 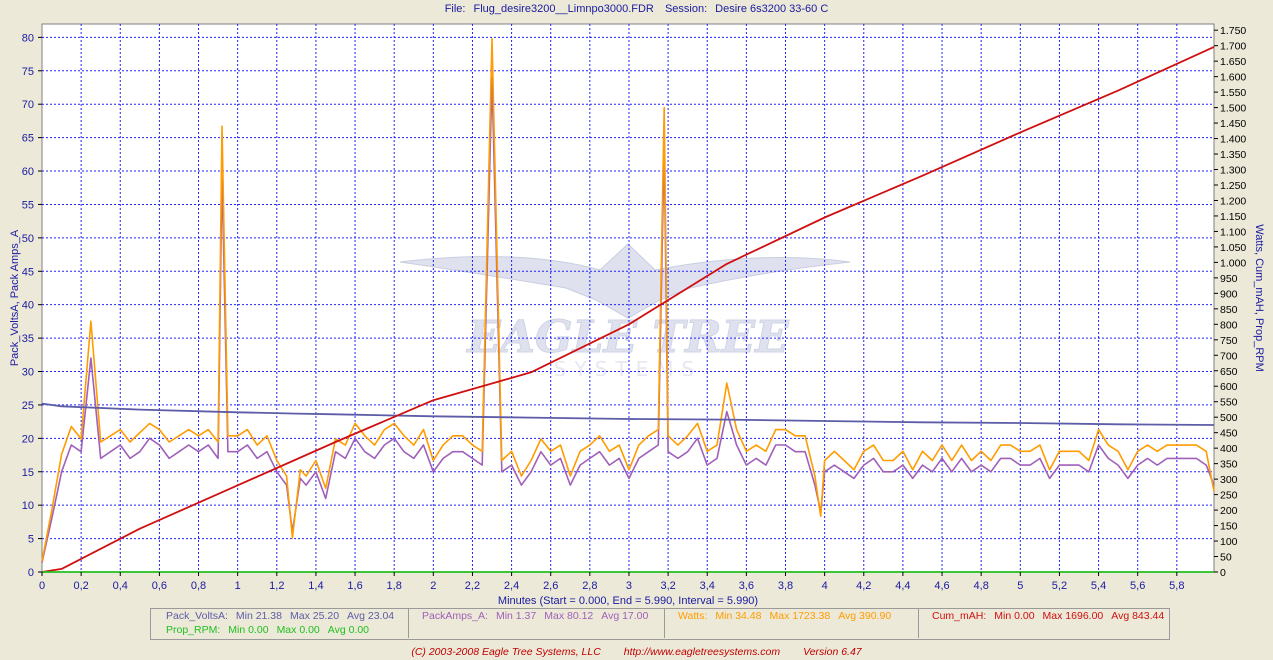 I want to click on yl-tick-11: 55, so click(x=28, y=205).